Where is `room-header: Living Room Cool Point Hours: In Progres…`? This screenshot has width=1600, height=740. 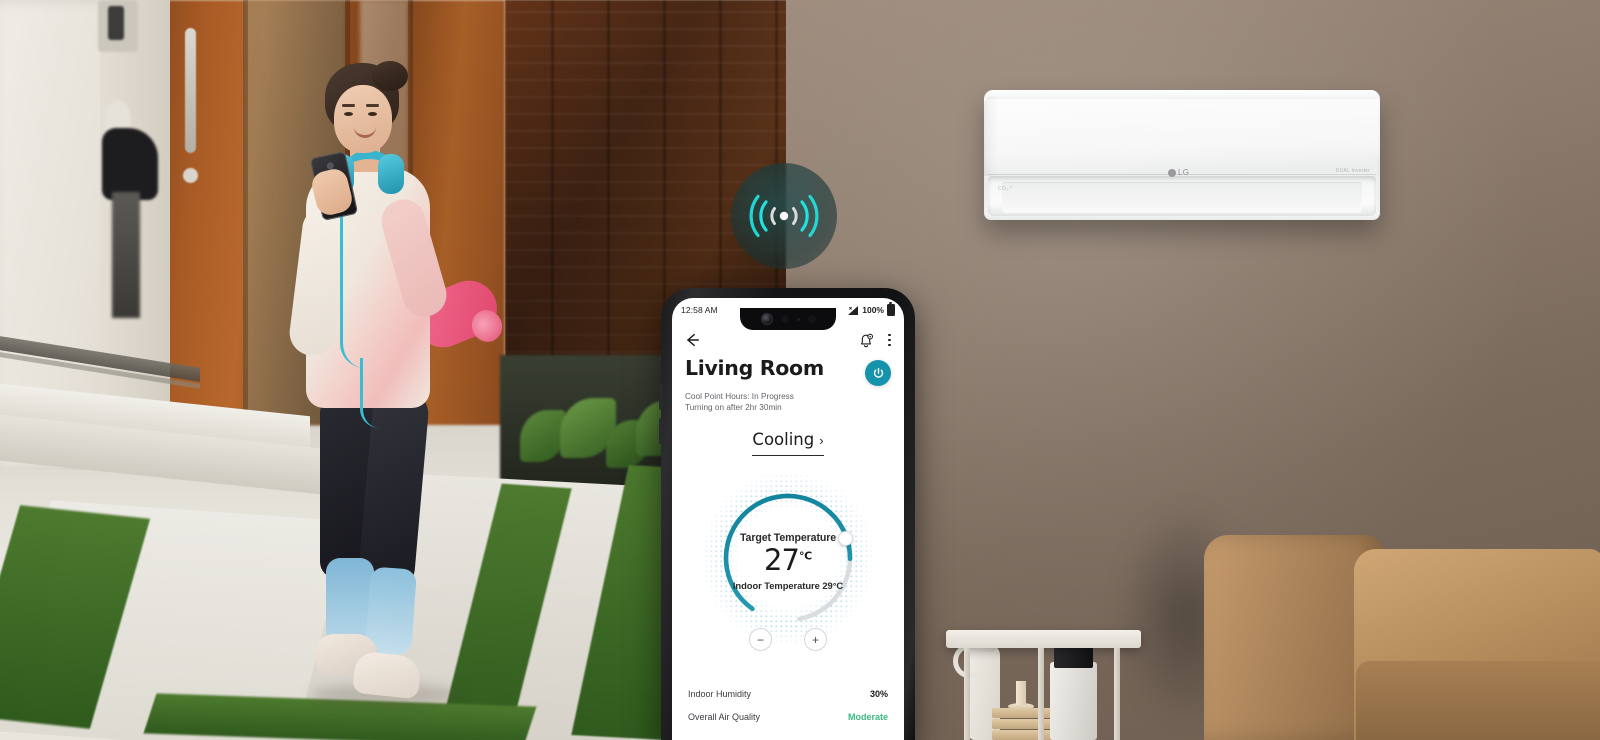
room-header: Living Room Cool Point Hours: In Progres… is located at coordinates (788, 385).